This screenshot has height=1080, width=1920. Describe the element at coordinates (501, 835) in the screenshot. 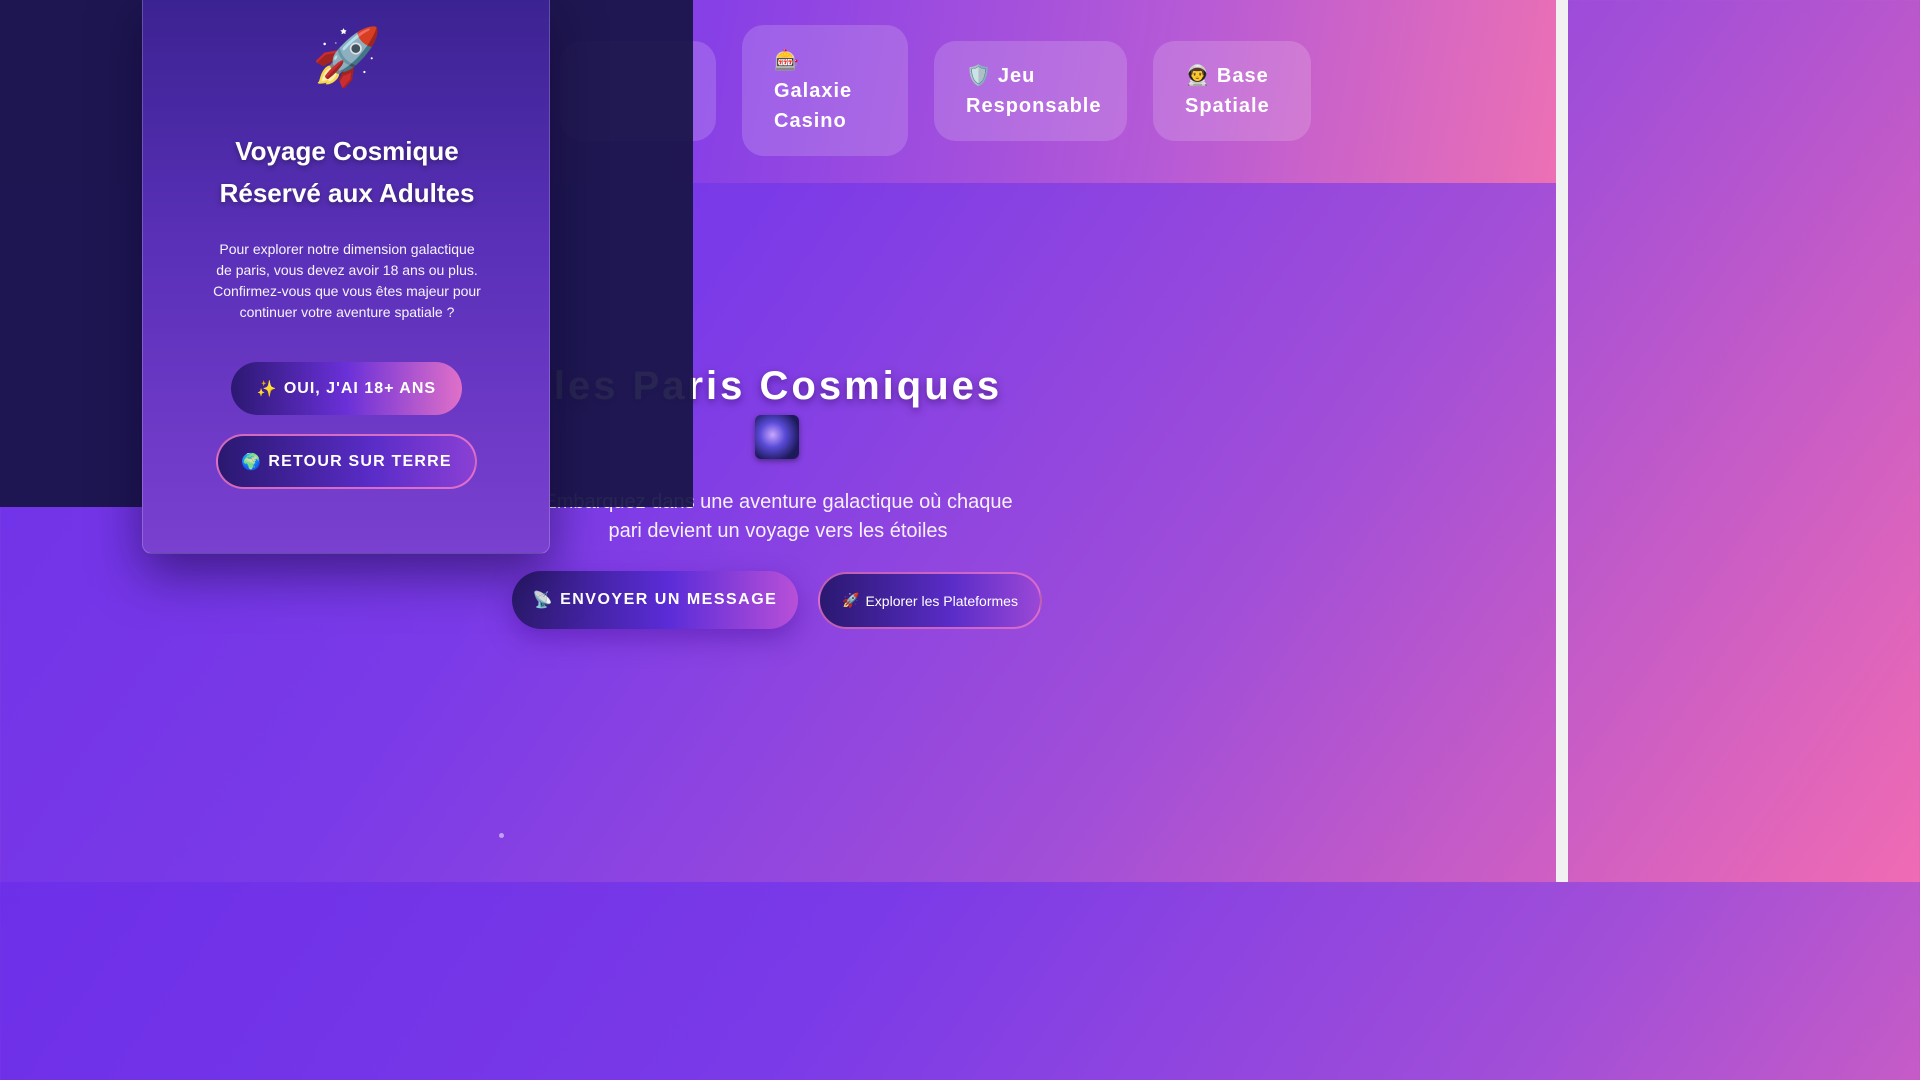

I see `decorative-star` at that location.